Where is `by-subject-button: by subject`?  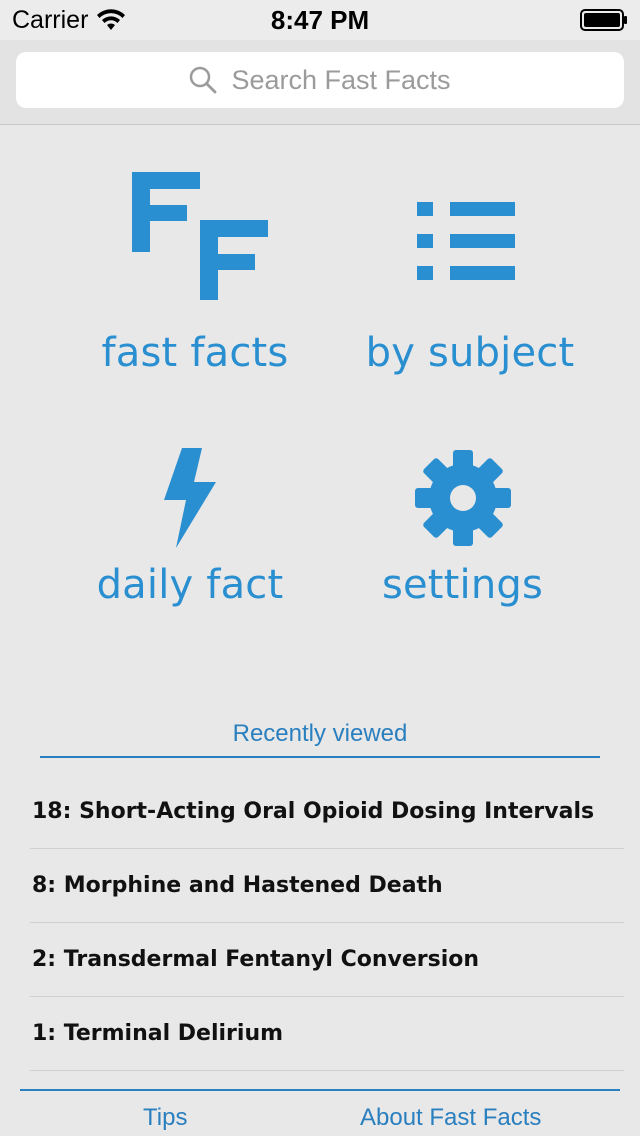
by-subject-button: by subject is located at coordinates (470, 275).